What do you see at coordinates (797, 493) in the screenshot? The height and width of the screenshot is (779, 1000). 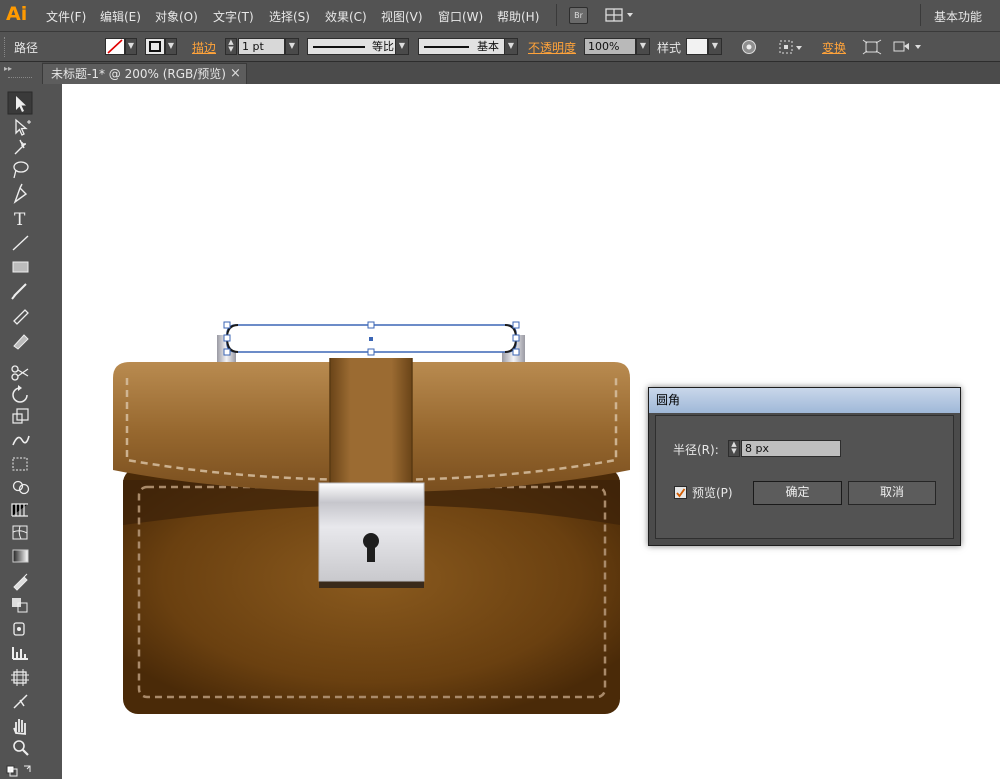 I see `ok-button: 确定` at bounding box center [797, 493].